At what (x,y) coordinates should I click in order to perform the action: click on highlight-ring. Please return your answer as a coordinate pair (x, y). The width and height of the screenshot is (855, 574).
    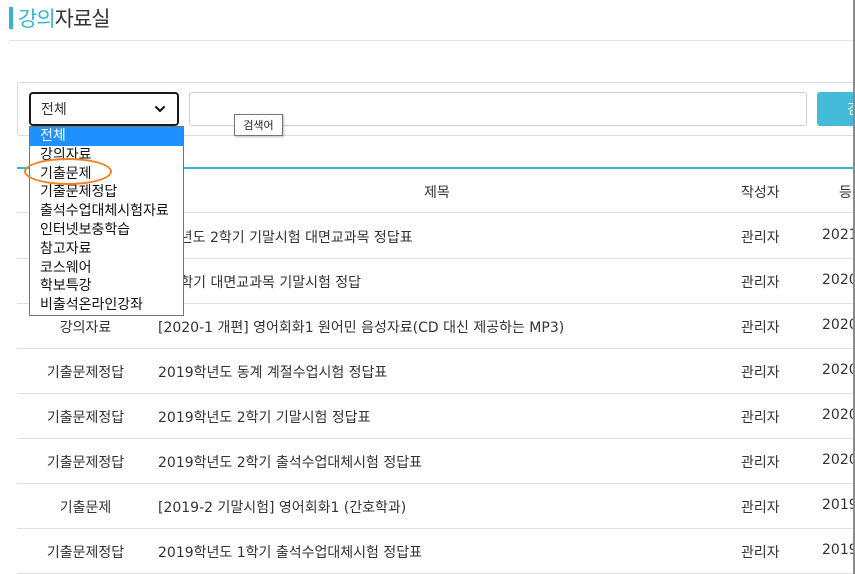
    Looking at the image, I should click on (68, 171).